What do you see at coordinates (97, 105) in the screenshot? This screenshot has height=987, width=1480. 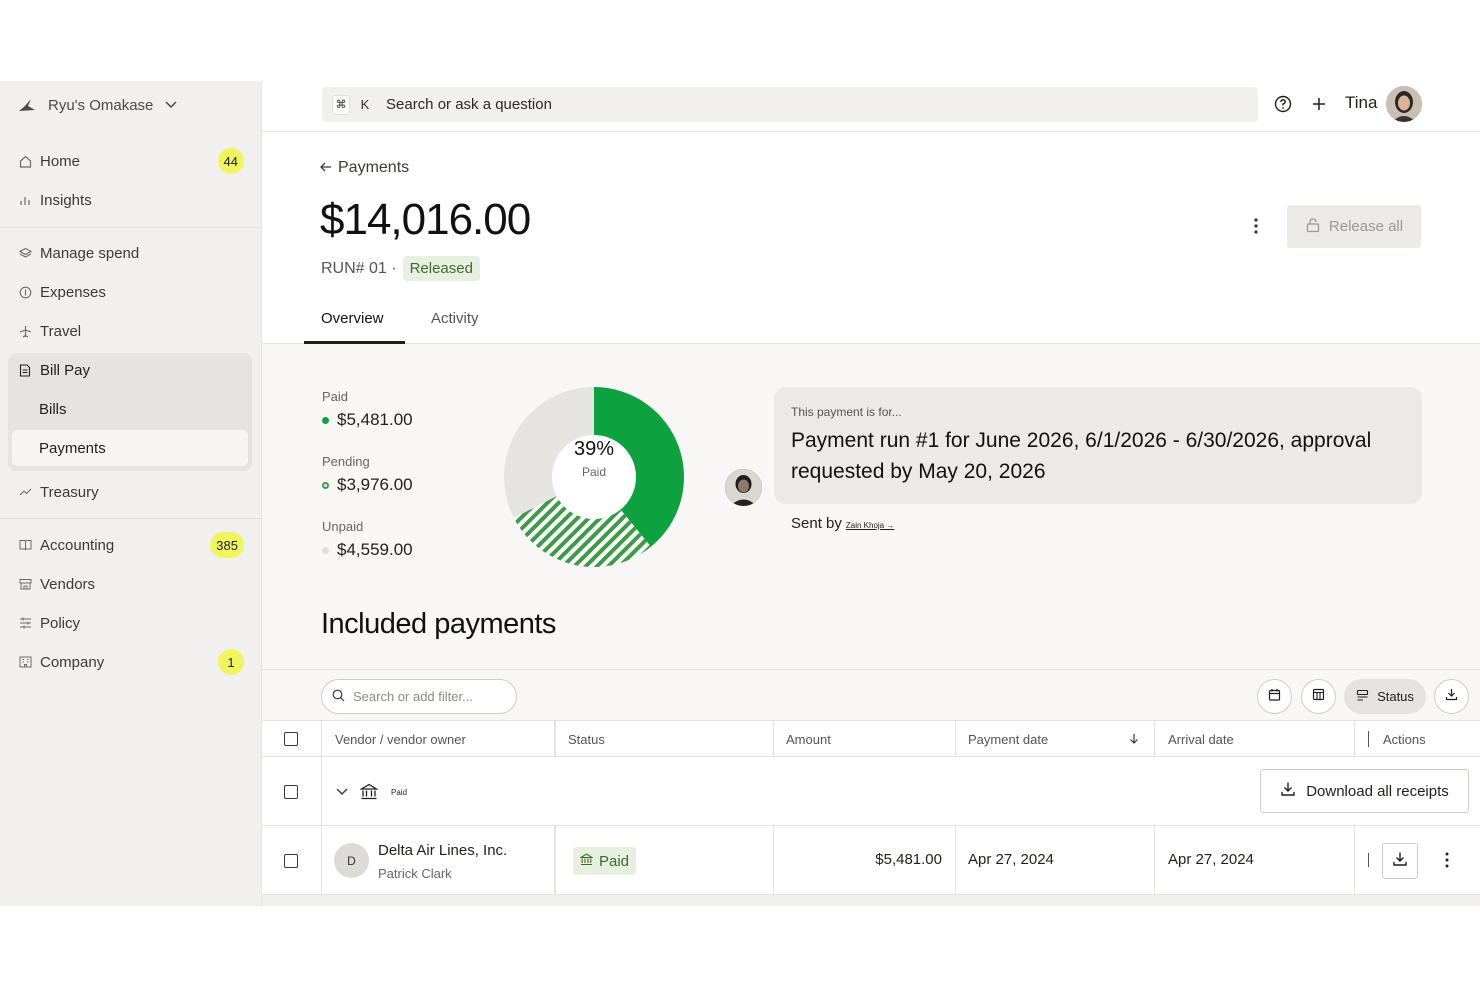 I see `org-switcher: Ryu's Omakase` at bounding box center [97, 105].